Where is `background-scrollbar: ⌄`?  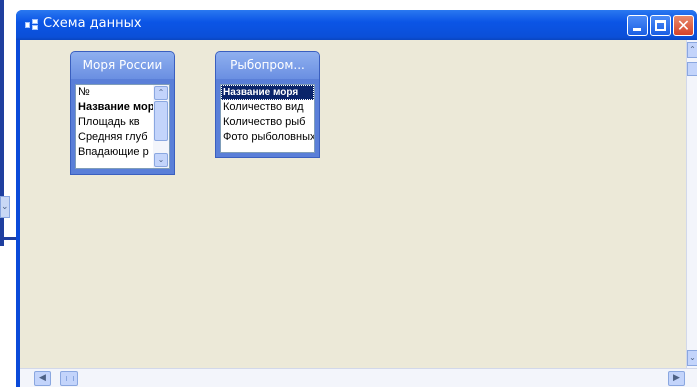 background-scrollbar: ⌄ is located at coordinates (5, 207).